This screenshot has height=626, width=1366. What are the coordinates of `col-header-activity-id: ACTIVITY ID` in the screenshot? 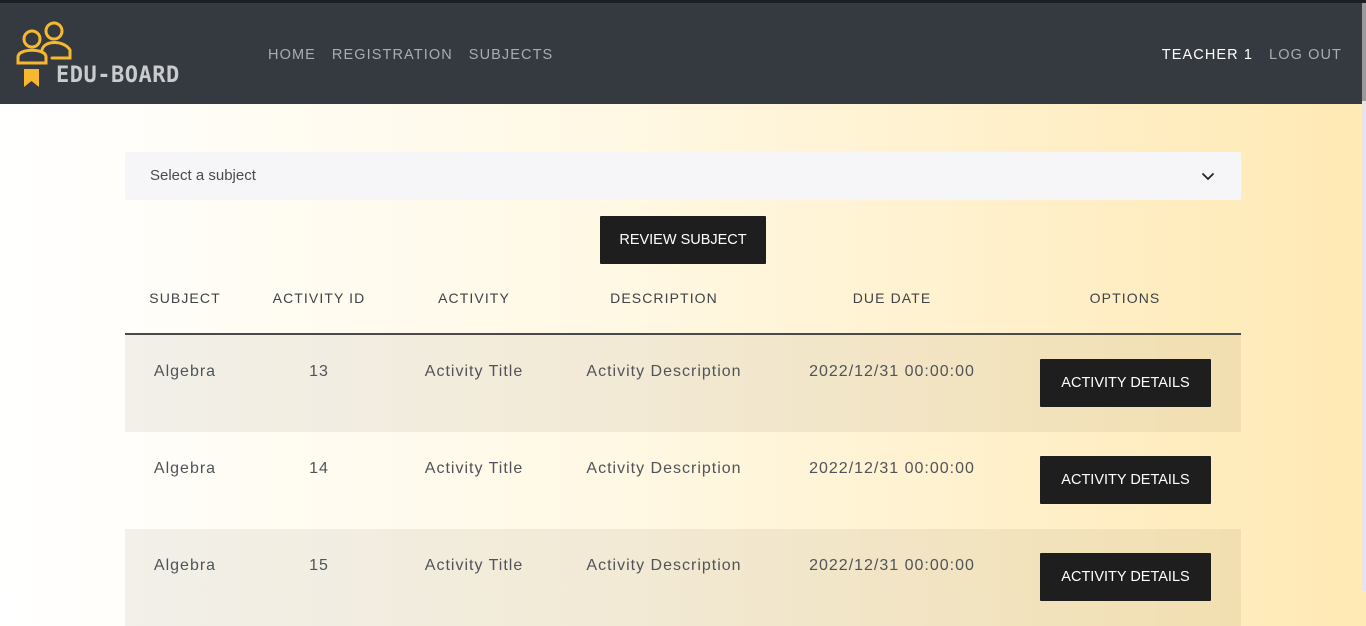 It's located at (319, 298).